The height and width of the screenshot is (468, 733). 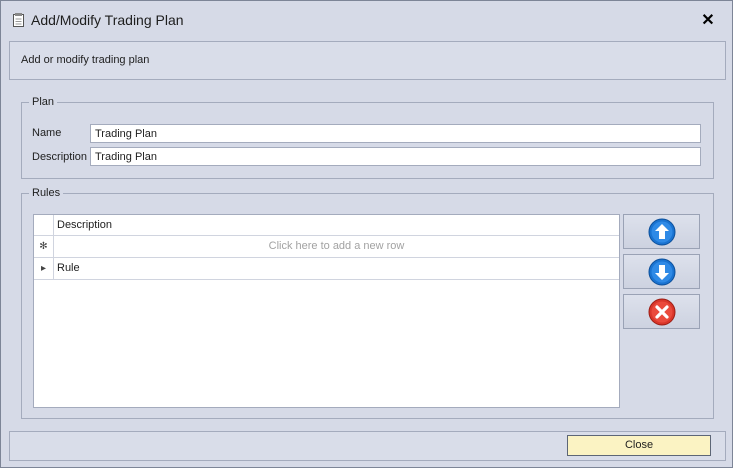 What do you see at coordinates (708, 20) in the screenshot?
I see `close-icon: ✕` at bounding box center [708, 20].